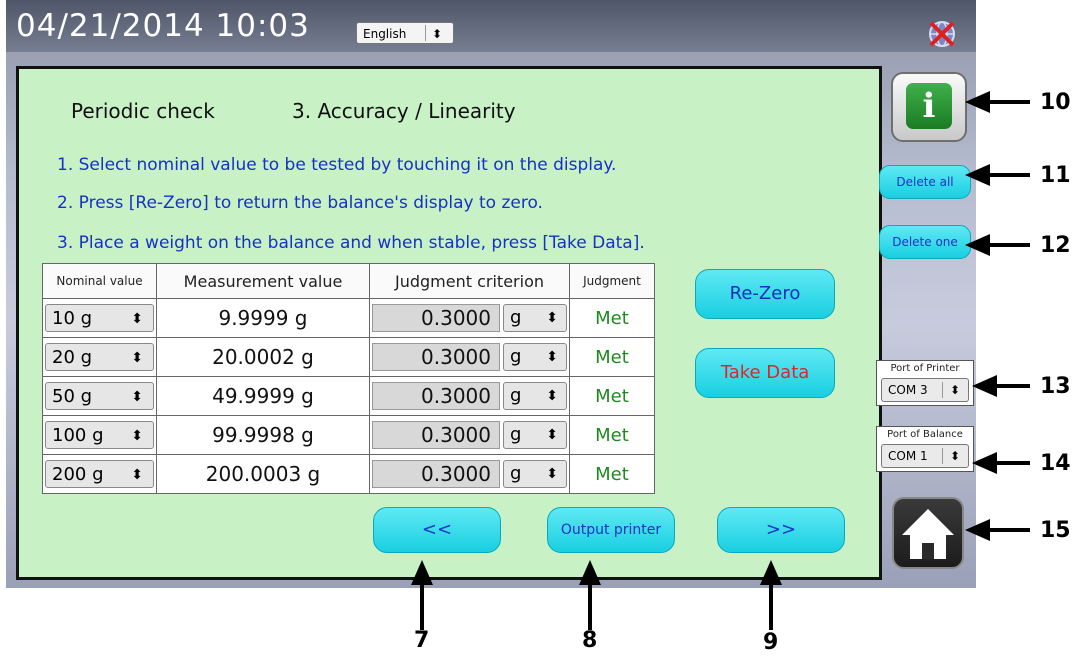  Describe the element at coordinates (771, 642) in the screenshot. I see `callout-label: 9` at that location.